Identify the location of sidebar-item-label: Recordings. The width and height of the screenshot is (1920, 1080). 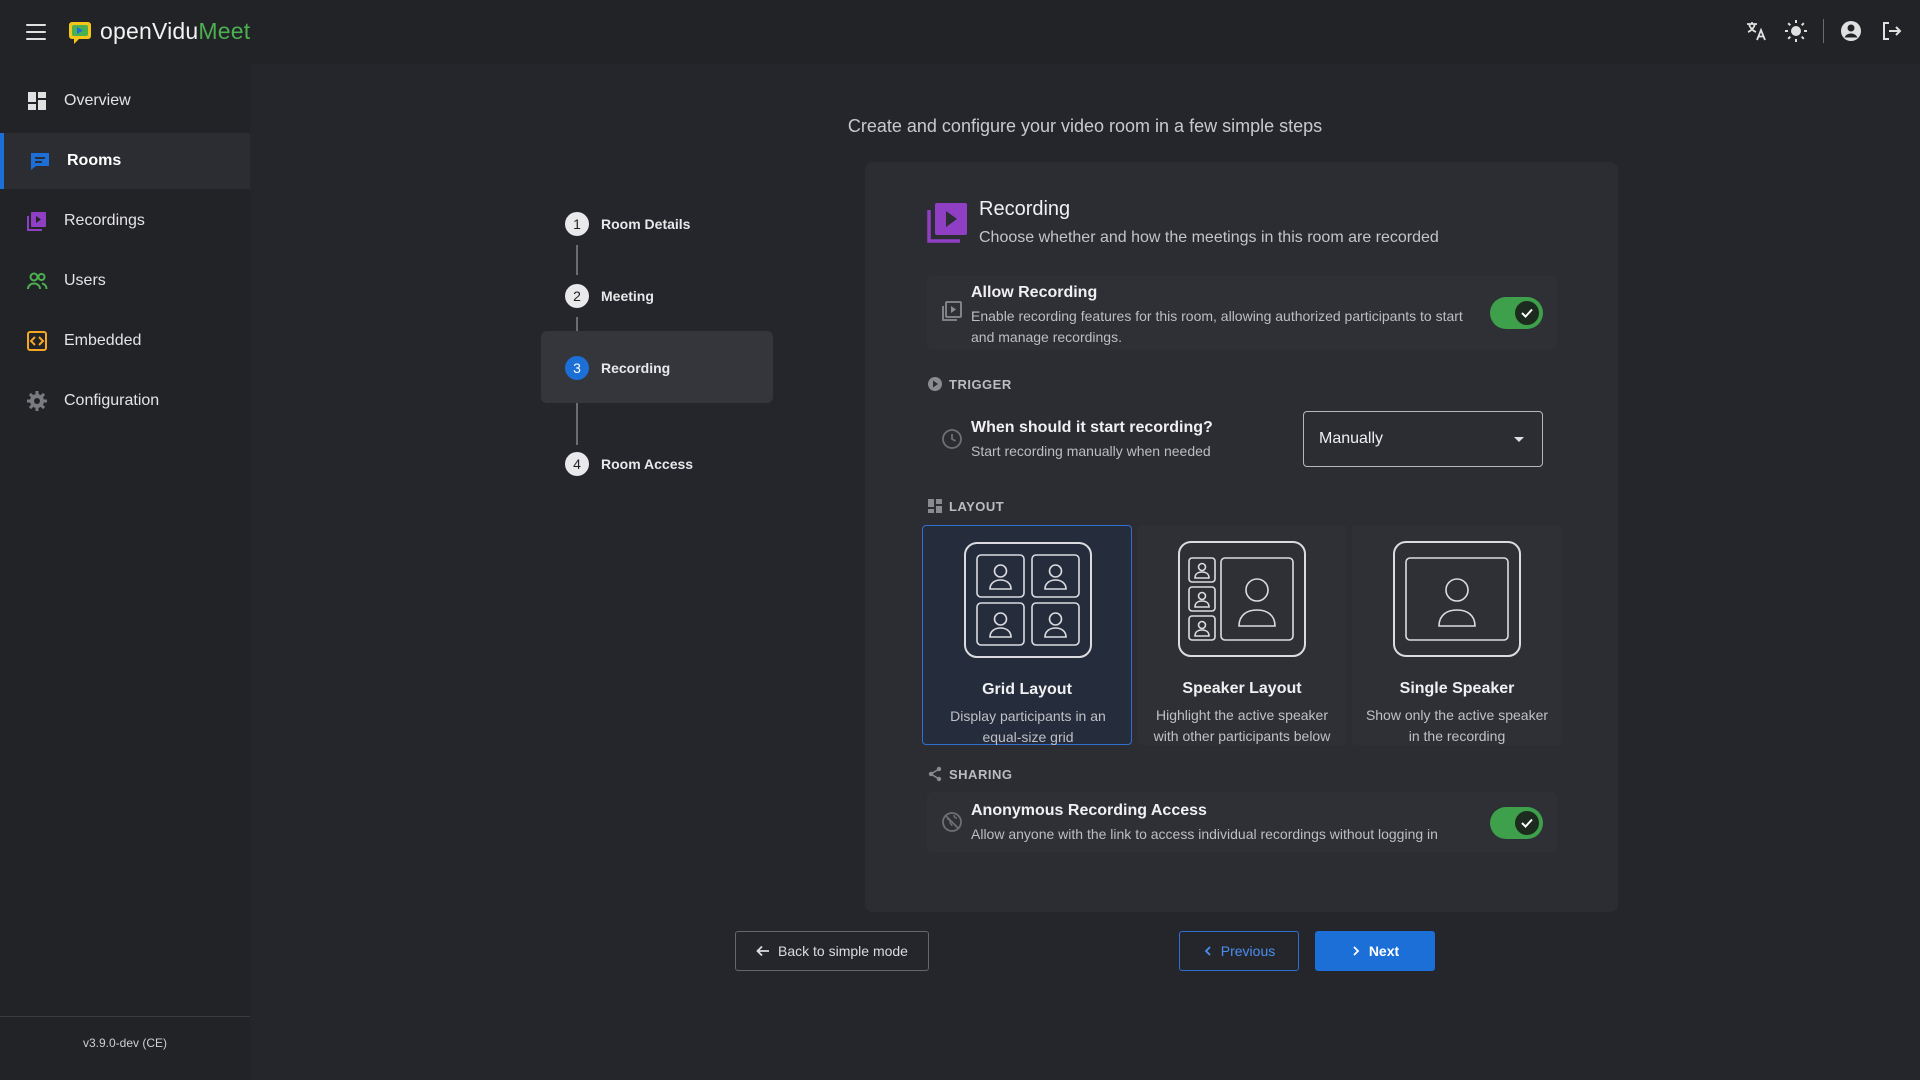
(104, 220).